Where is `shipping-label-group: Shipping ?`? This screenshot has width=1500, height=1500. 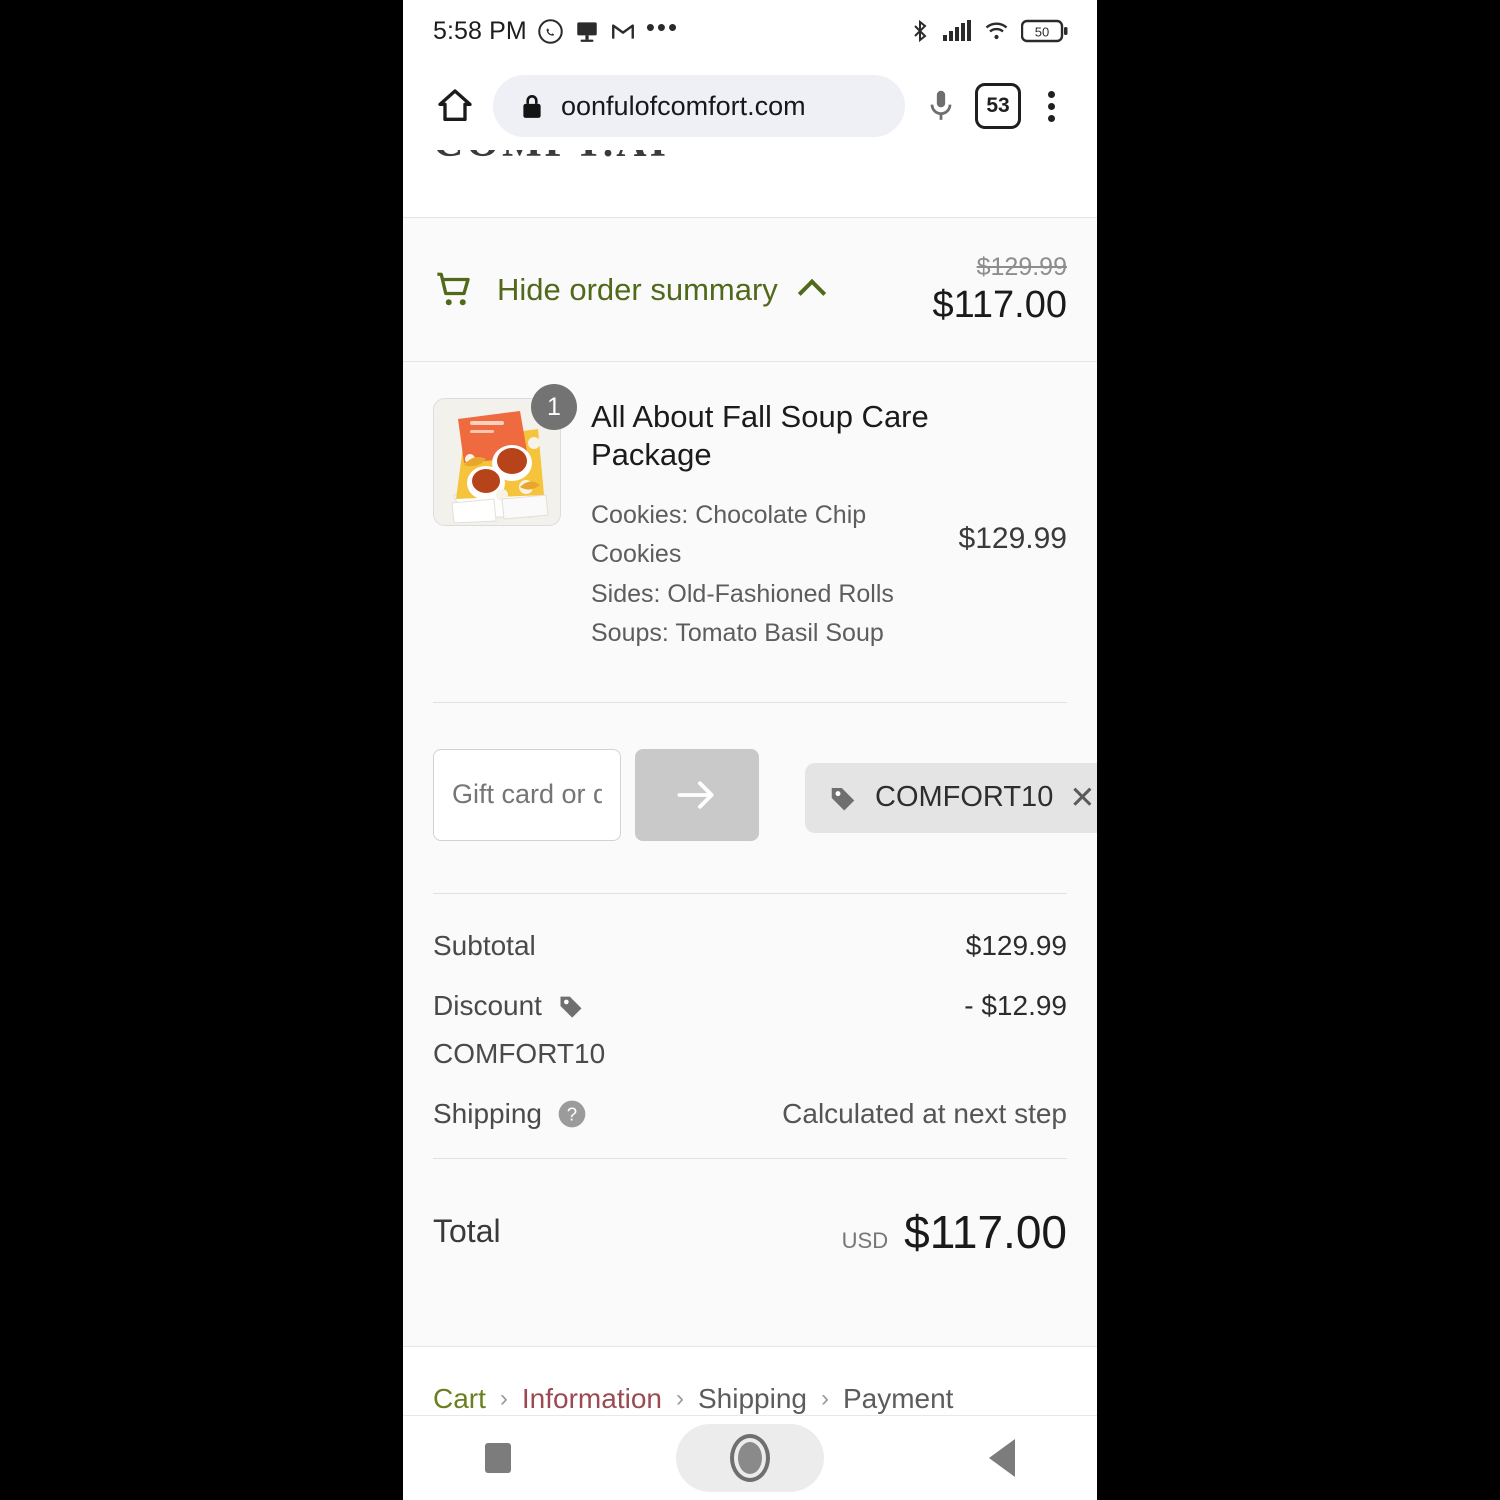
shipping-label-group: Shipping ? is located at coordinates (510, 1114).